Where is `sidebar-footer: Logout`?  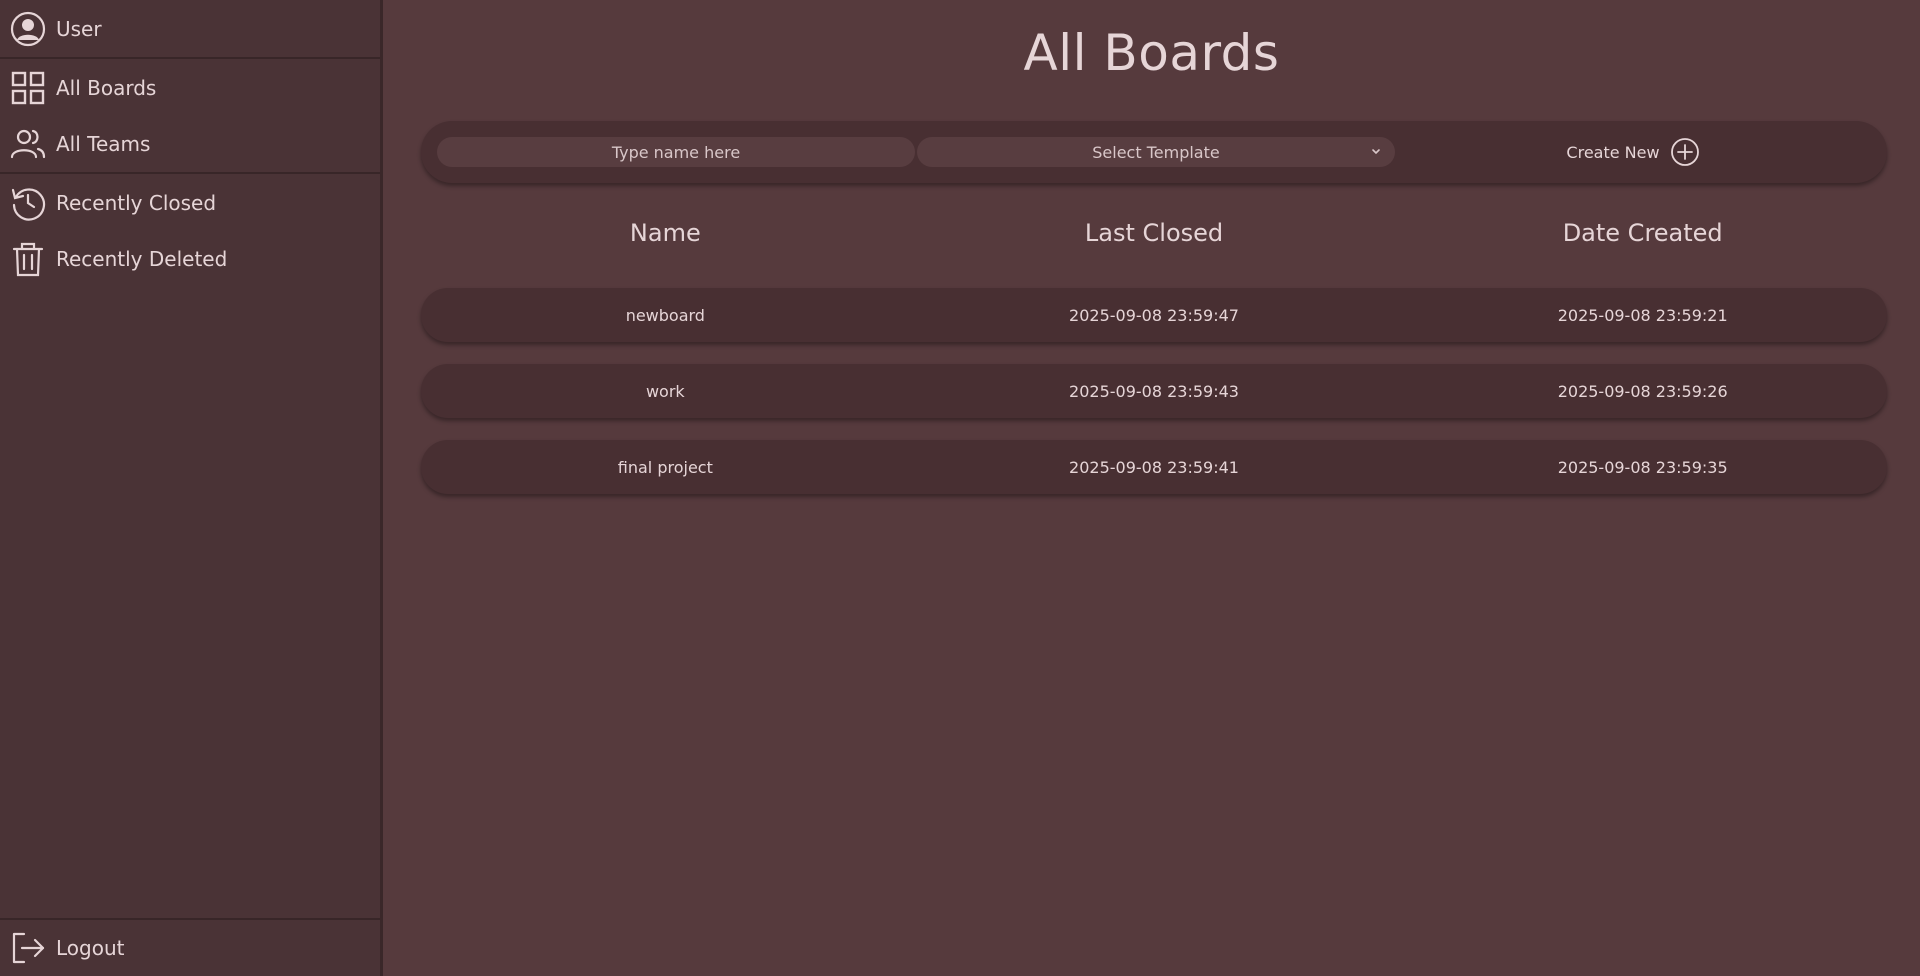 sidebar-footer: Logout is located at coordinates (190, 947).